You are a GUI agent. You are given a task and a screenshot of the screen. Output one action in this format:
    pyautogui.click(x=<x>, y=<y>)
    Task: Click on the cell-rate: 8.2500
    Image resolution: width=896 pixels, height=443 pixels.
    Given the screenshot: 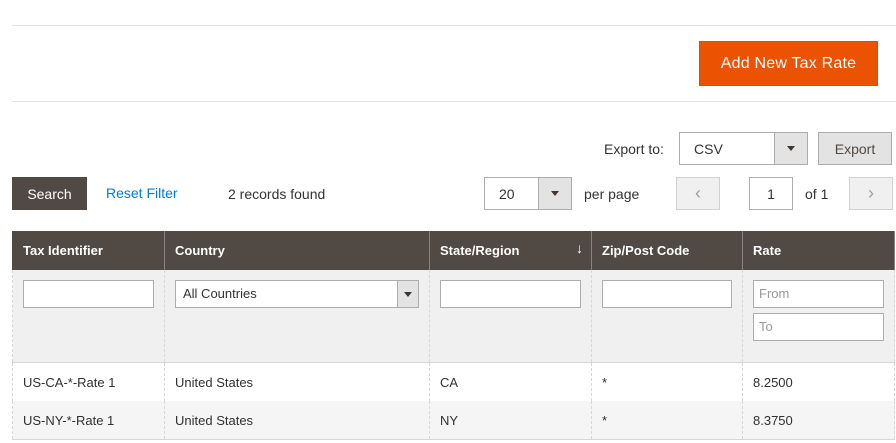 What is the action you would take?
    pyautogui.click(x=818, y=381)
    